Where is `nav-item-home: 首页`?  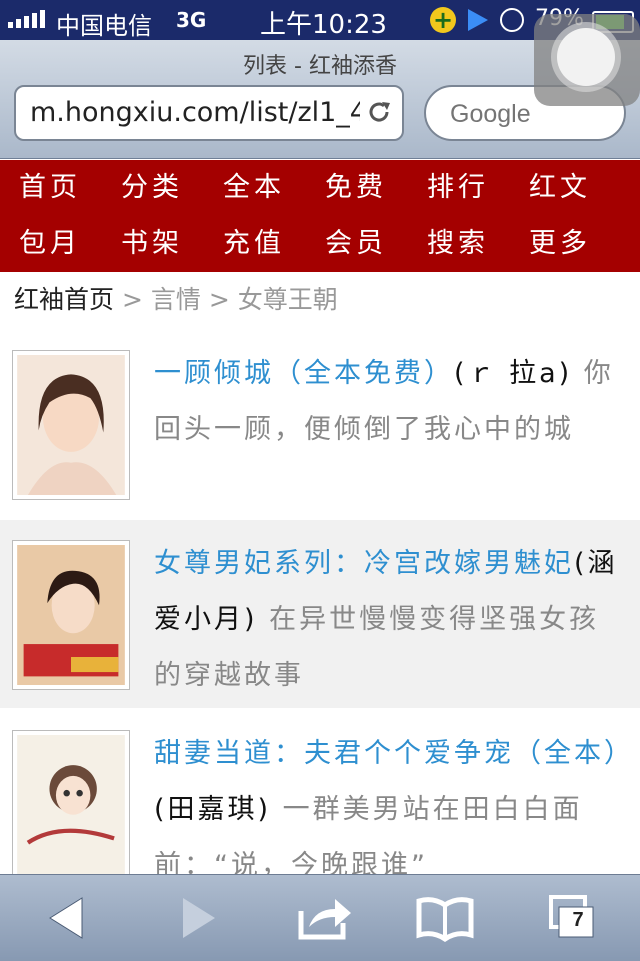 nav-item-home: 首页 is located at coordinates (50, 188).